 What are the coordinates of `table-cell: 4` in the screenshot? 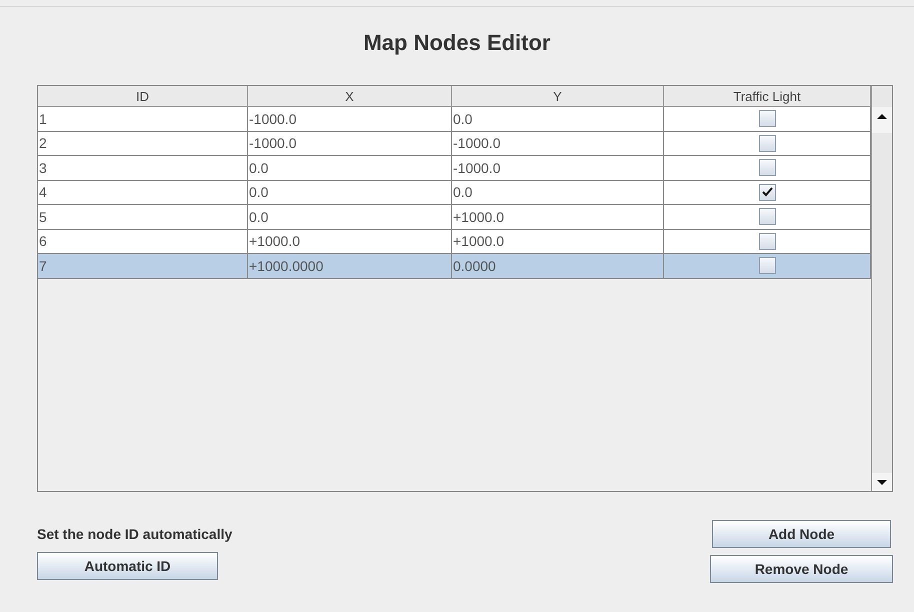 It's located at (43, 192).